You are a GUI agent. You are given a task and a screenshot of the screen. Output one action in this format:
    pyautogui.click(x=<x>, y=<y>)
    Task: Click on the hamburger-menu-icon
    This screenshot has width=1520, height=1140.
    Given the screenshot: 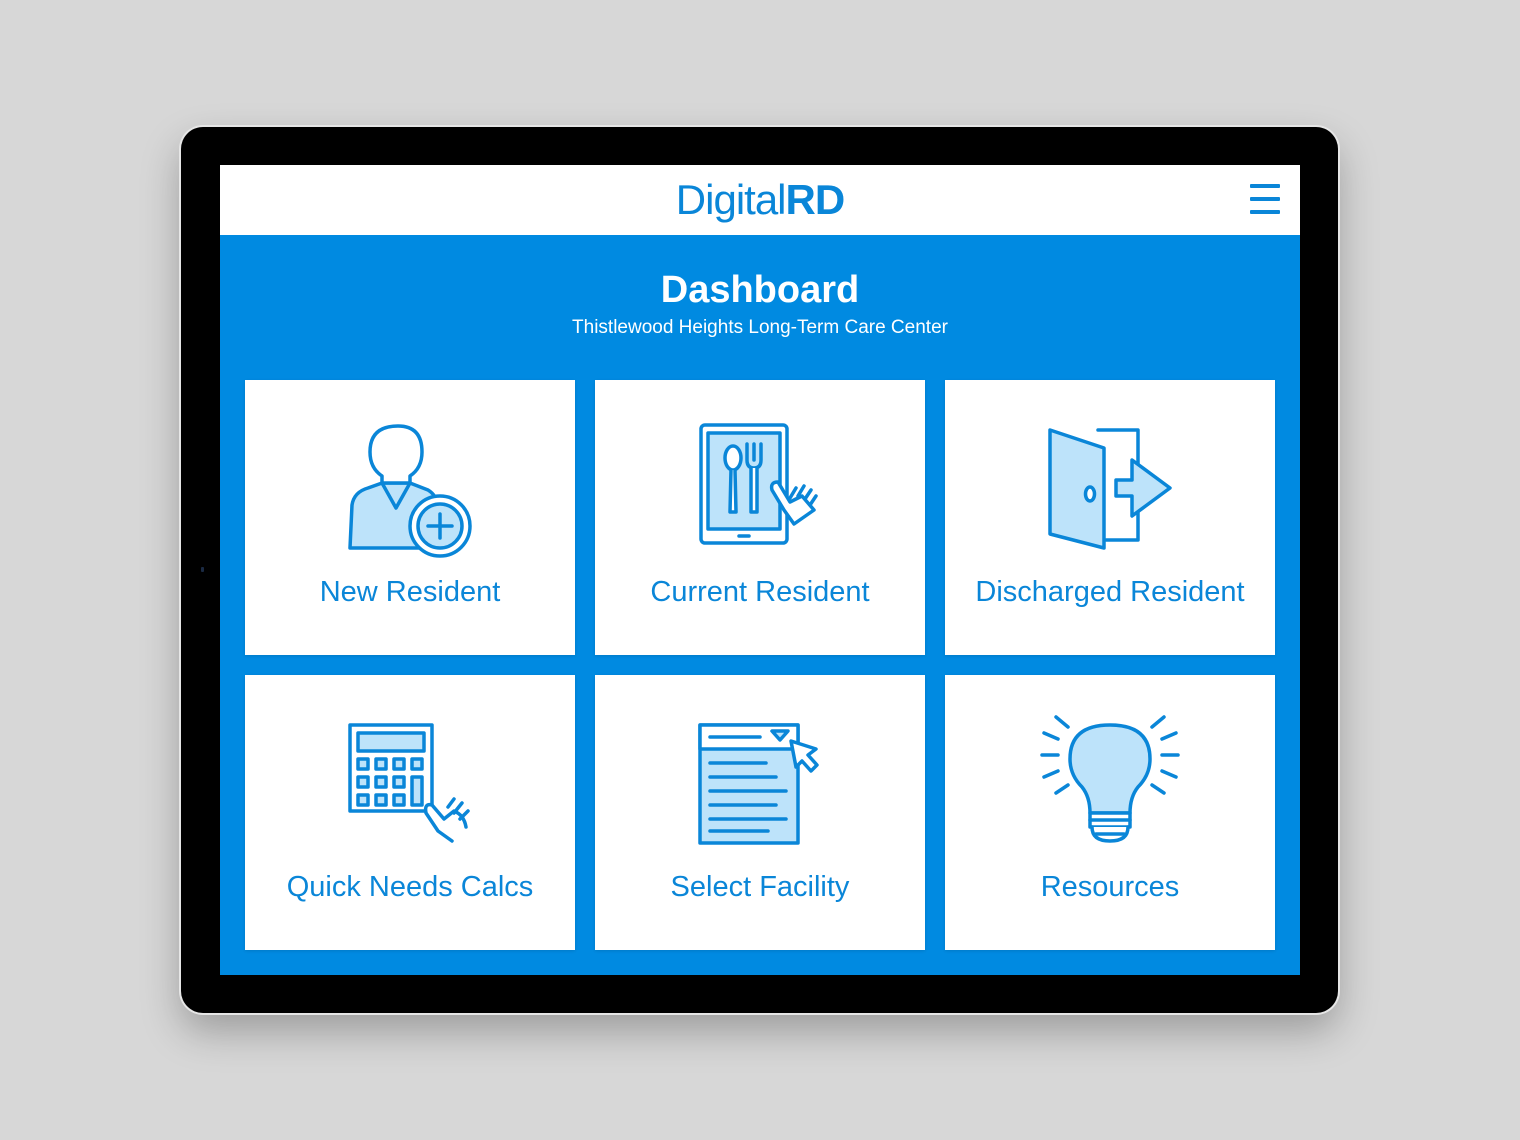 What is the action you would take?
    pyautogui.click(x=1265, y=200)
    